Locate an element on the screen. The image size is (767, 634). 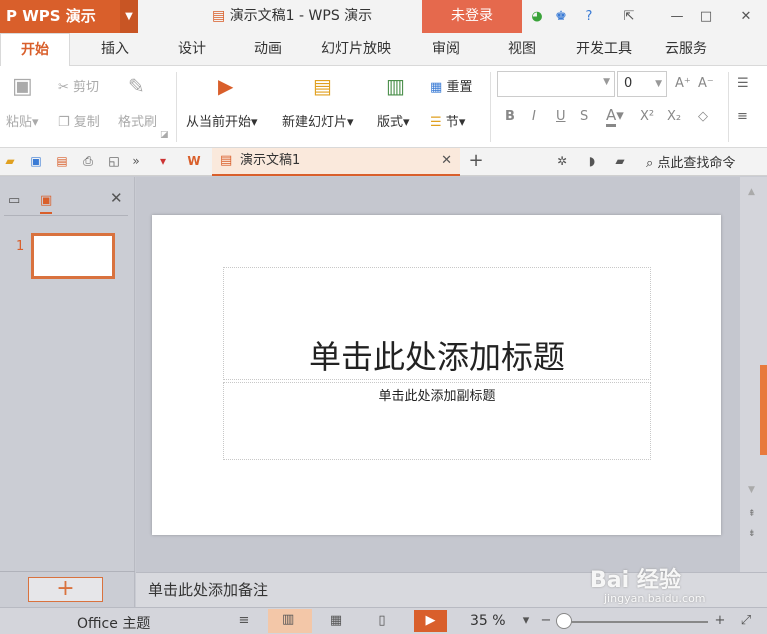
window-title: ▤ 演示文稿1 - WPS 演示 is located at coordinates (292, 16).